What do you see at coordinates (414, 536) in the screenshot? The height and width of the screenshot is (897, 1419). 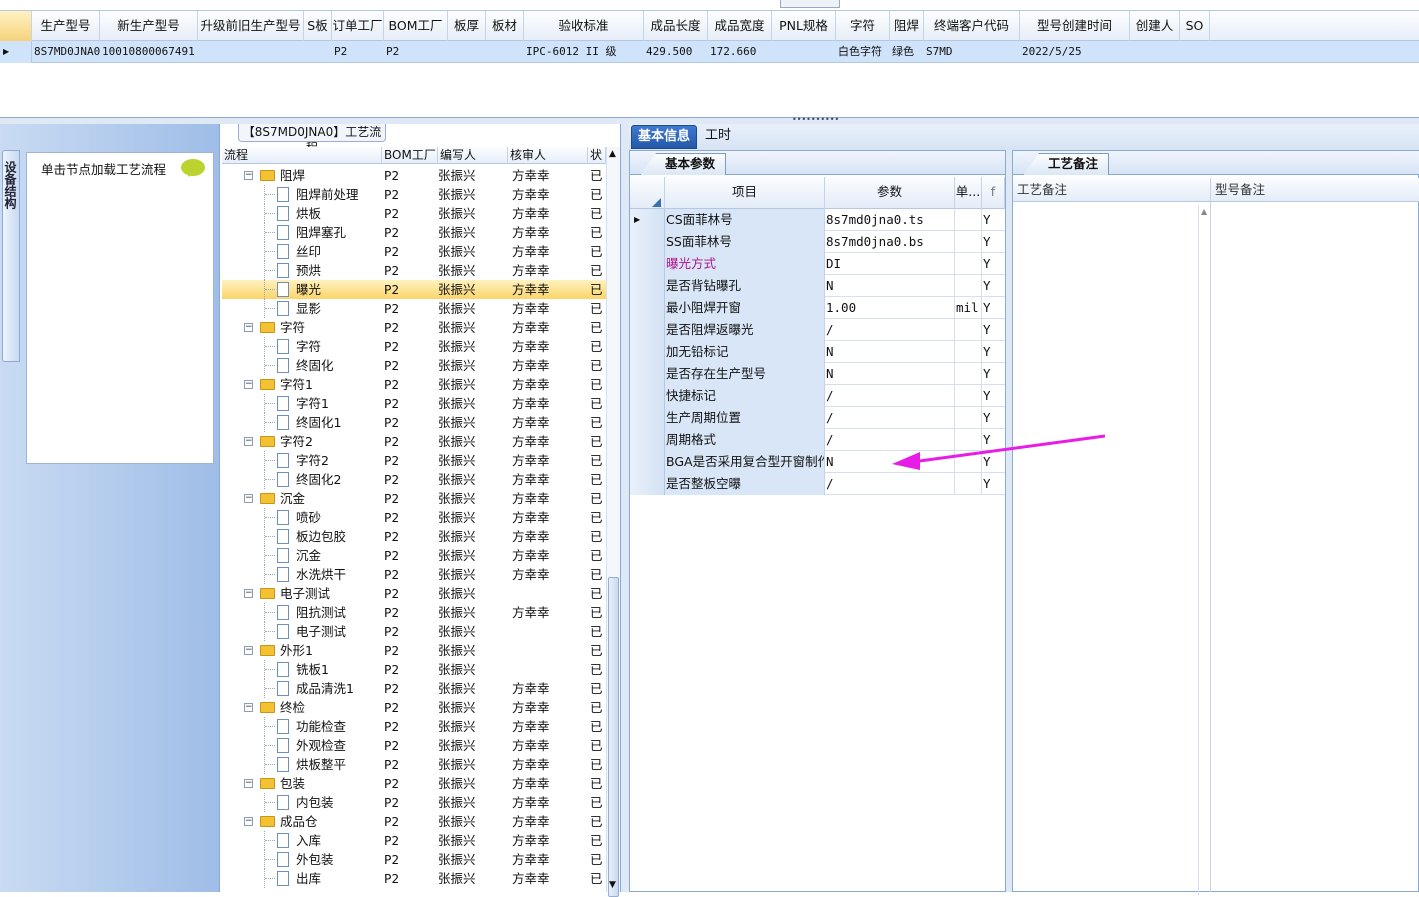 I see `tree-item-row: 板边包胶 P2 张振兴 方幸幸 已` at bounding box center [414, 536].